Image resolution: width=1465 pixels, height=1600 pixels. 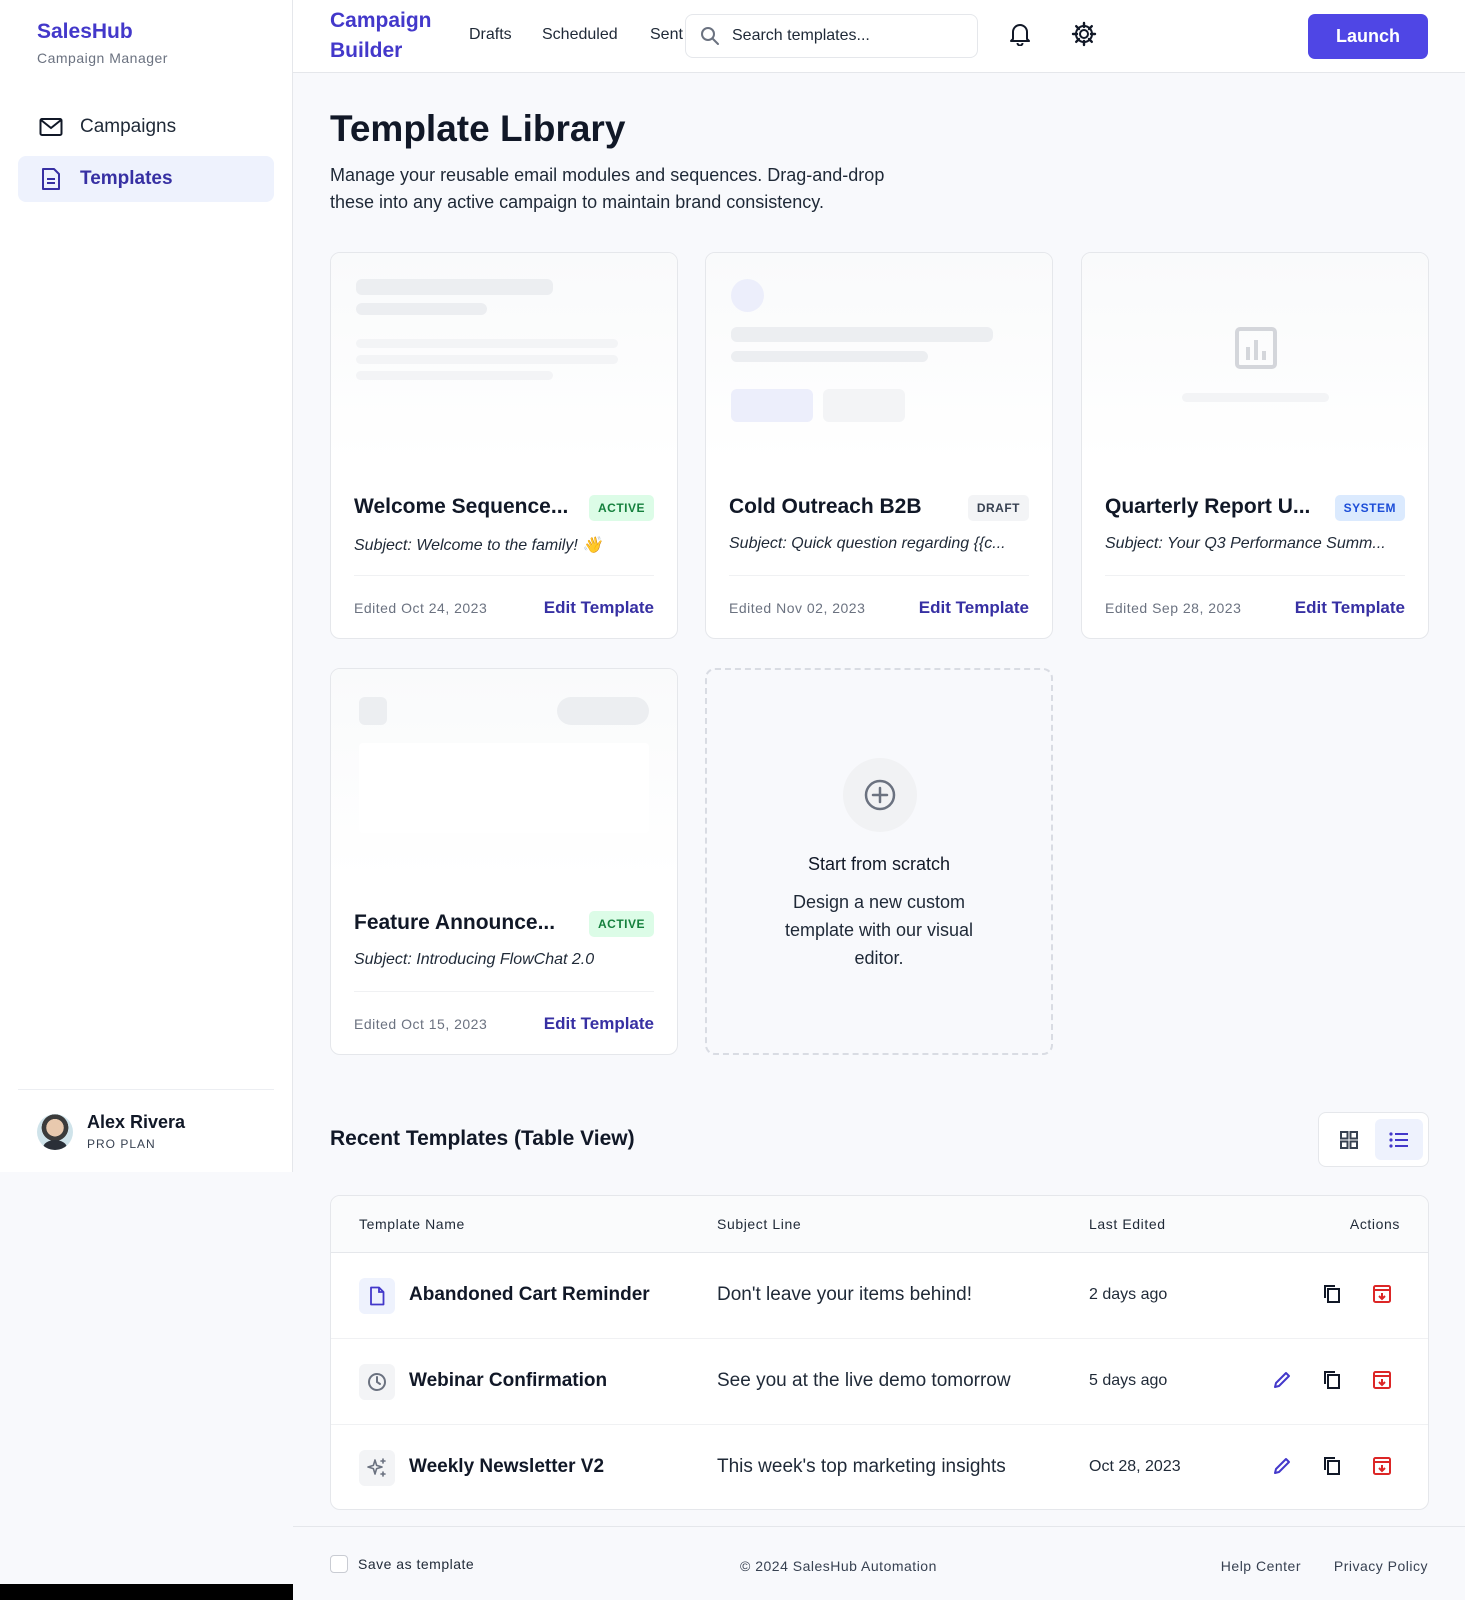 I want to click on column-header: Subject Line, so click(x=759, y=1224).